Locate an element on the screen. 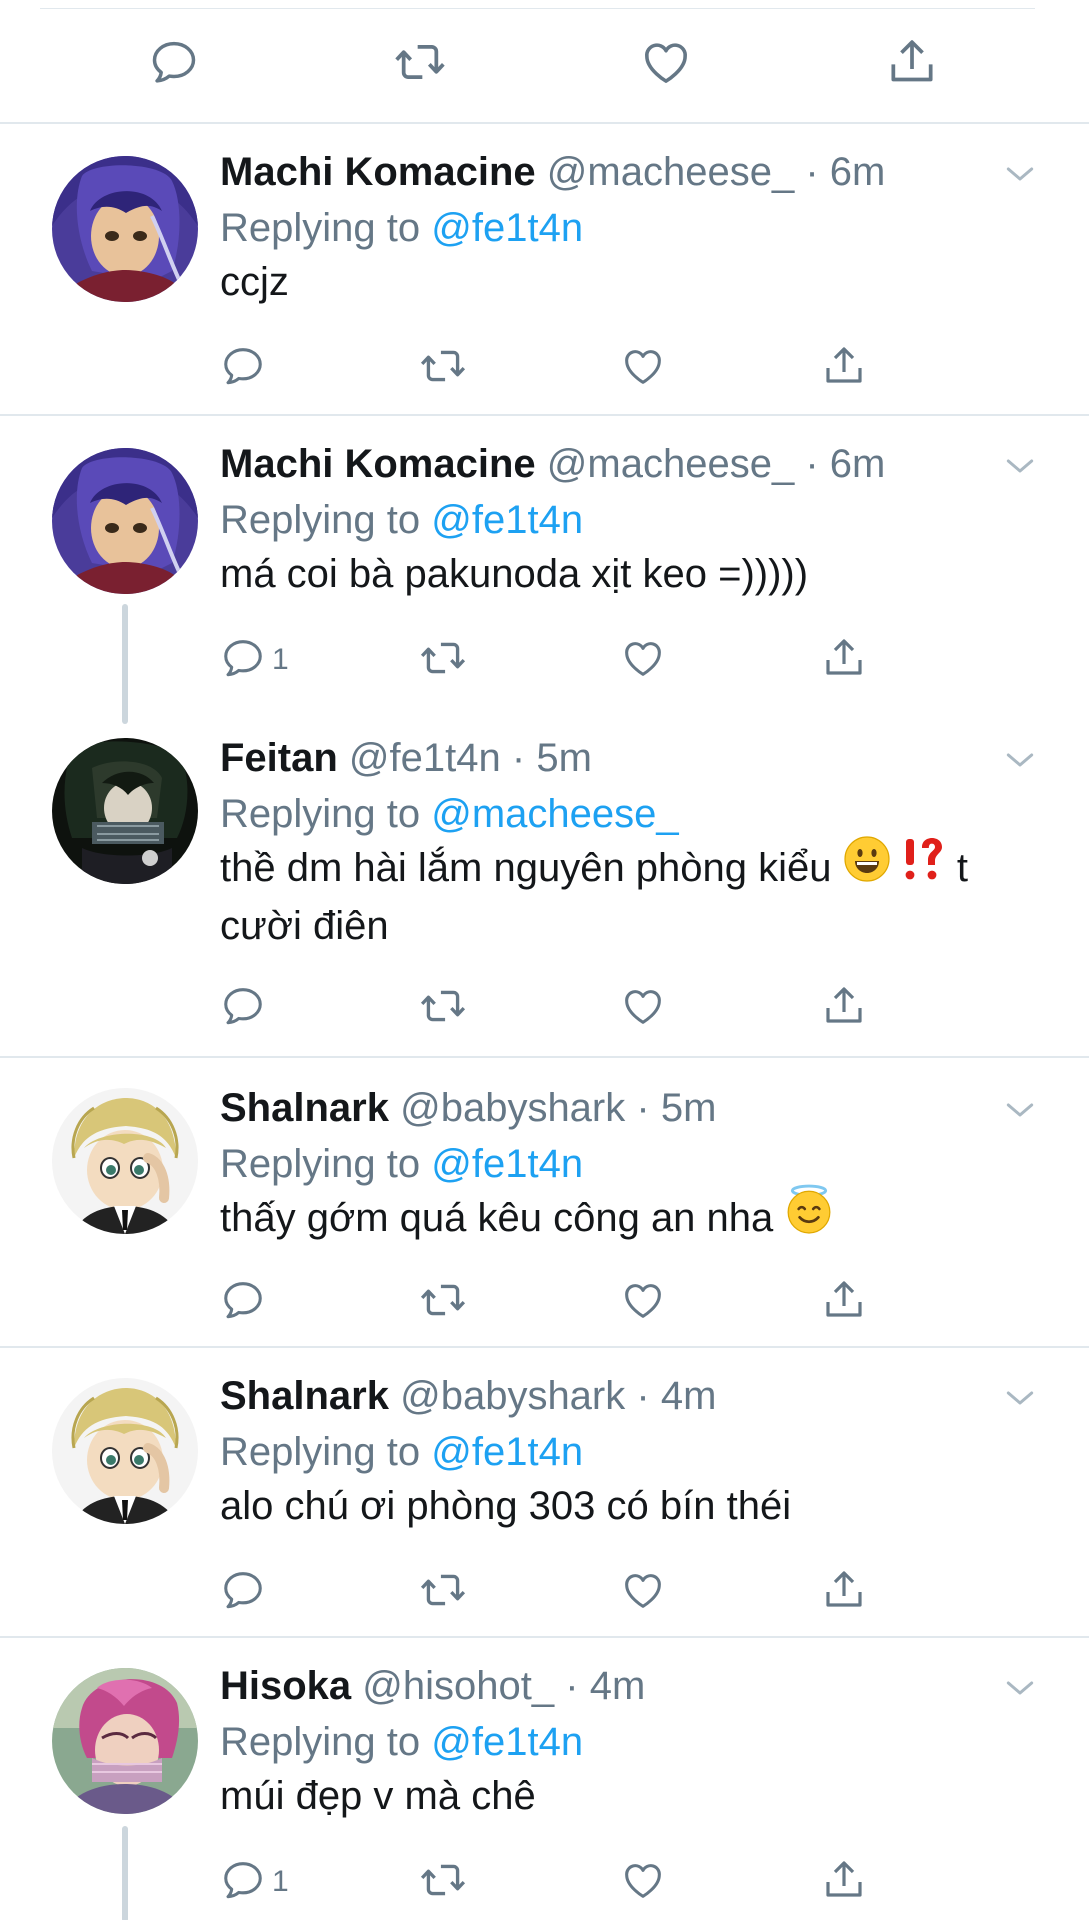 This screenshot has width=1089, height=1920. tweet-header: Feitan @fe1t4n · 5m is located at coordinates (406, 758).